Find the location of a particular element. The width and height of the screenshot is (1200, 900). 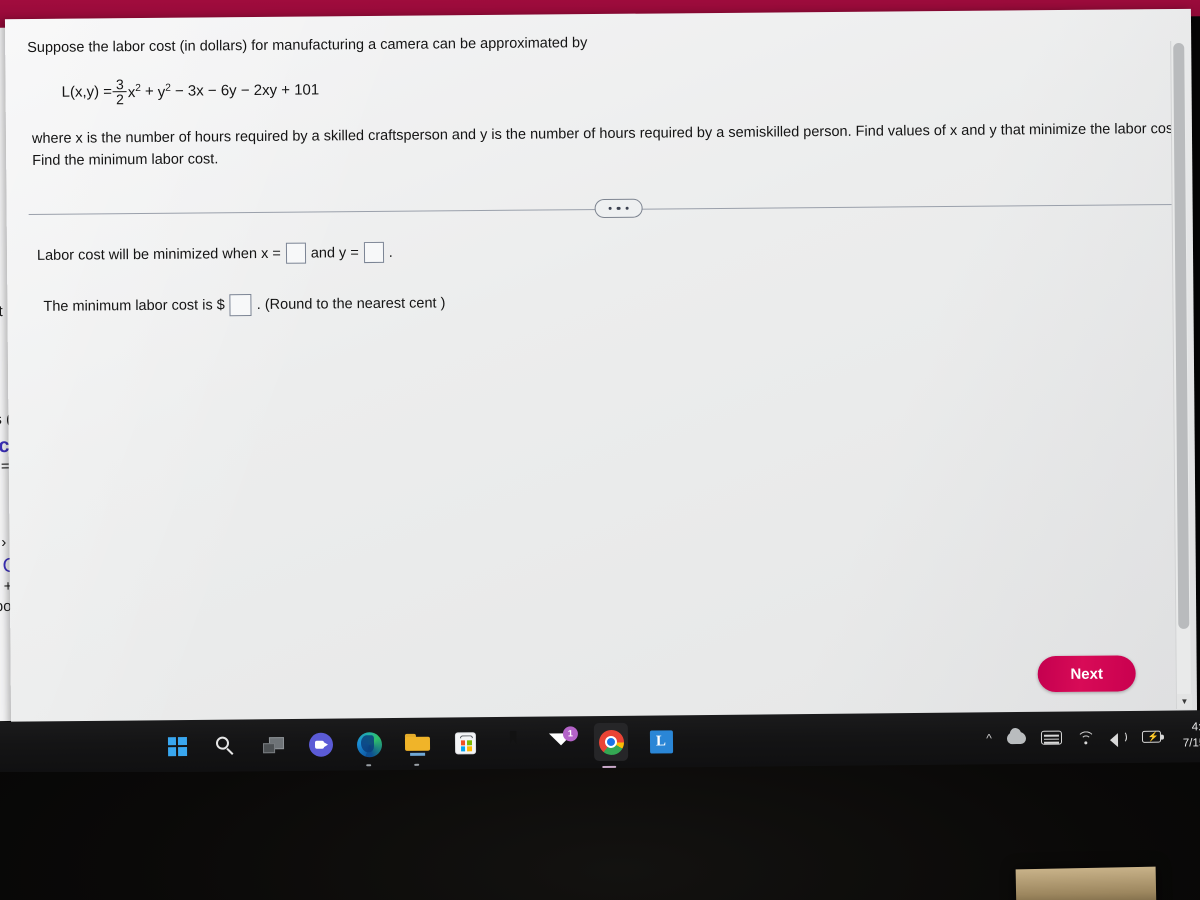

answer-round-note: . (Round to the nearest cent ) is located at coordinates (351, 304).